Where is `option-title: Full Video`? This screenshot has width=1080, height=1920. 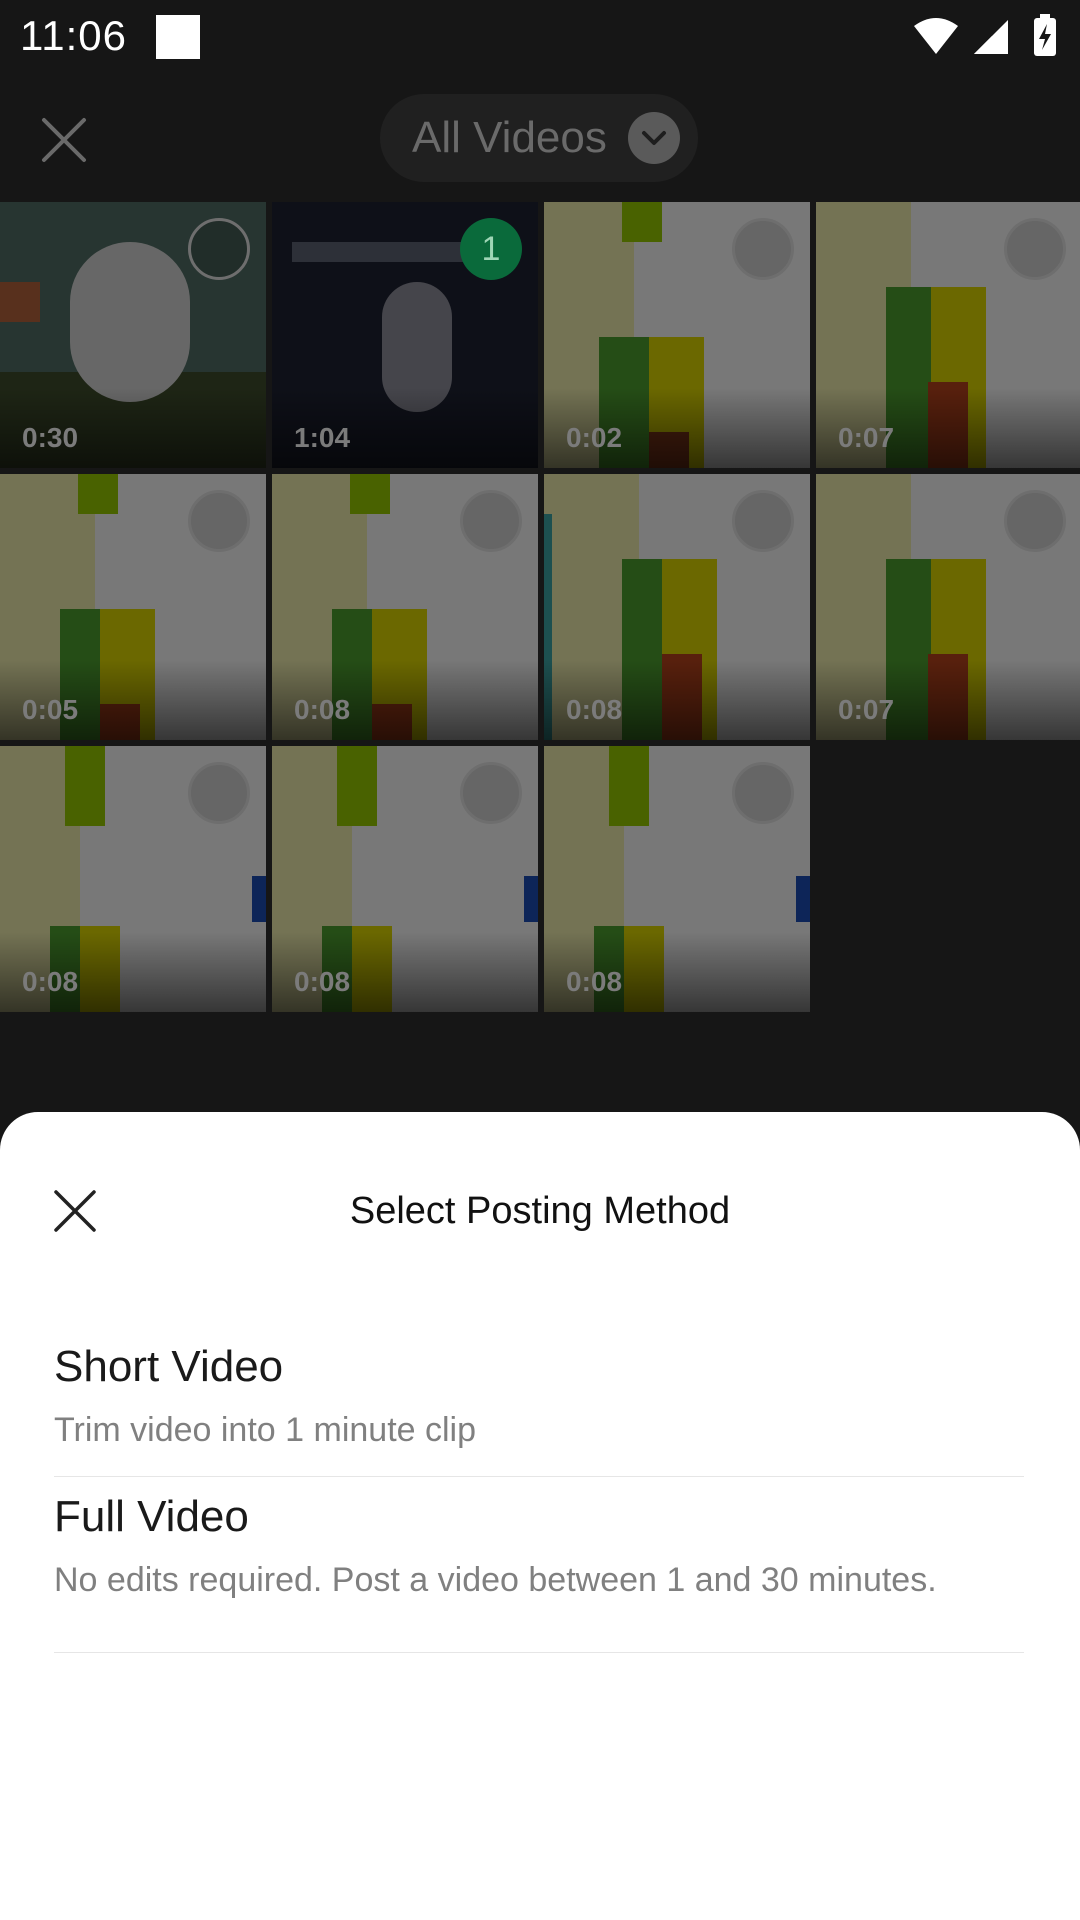 option-title: Full Video is located at coordinates (151, 1516).